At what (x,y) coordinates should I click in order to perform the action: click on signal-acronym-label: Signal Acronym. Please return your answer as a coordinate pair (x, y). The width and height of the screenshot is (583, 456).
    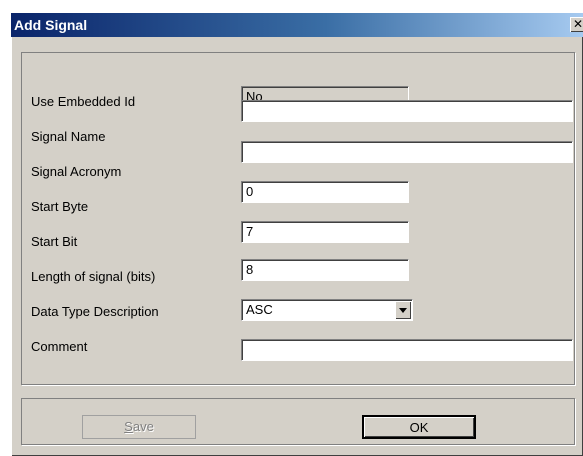
    Looking at the image, I should click on (76, 171).